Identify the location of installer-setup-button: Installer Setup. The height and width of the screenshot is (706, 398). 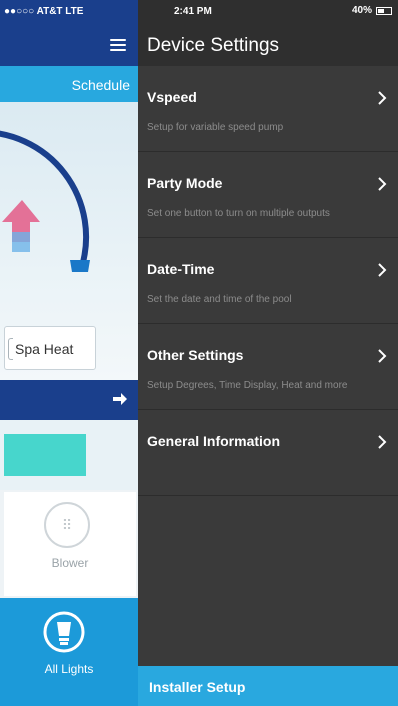
(268, 686).